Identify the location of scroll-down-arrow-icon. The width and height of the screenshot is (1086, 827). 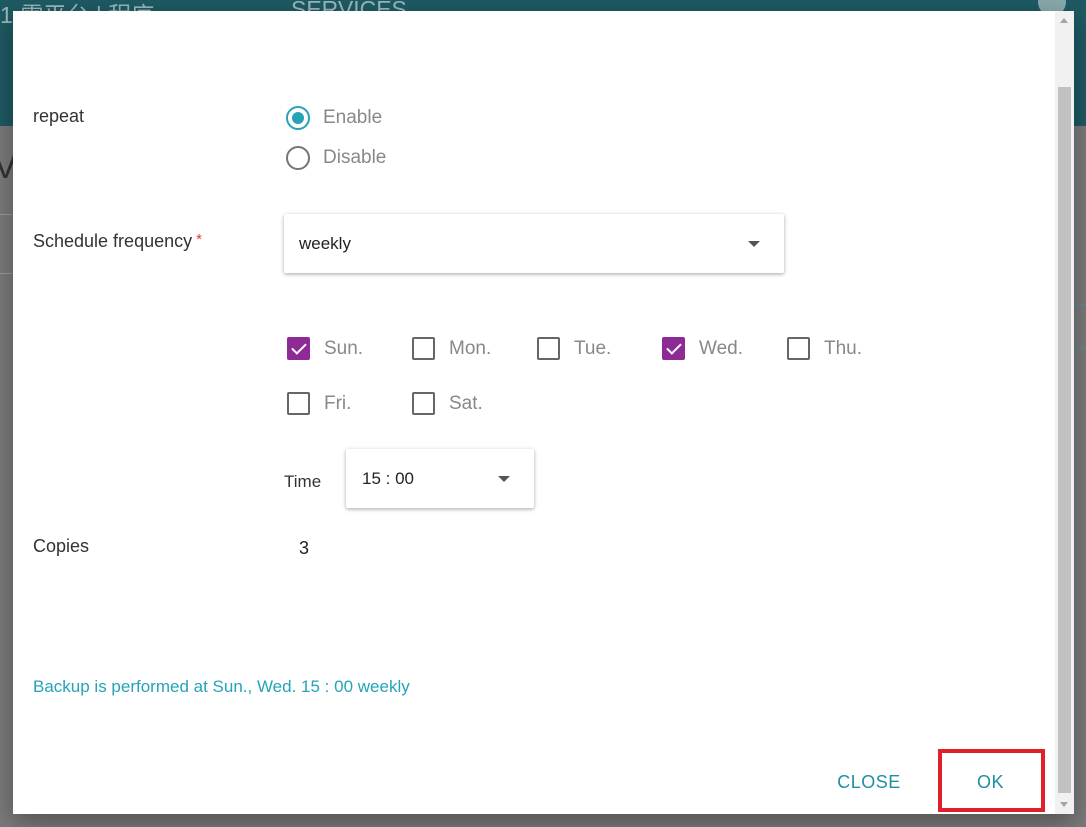
(1064, 804).